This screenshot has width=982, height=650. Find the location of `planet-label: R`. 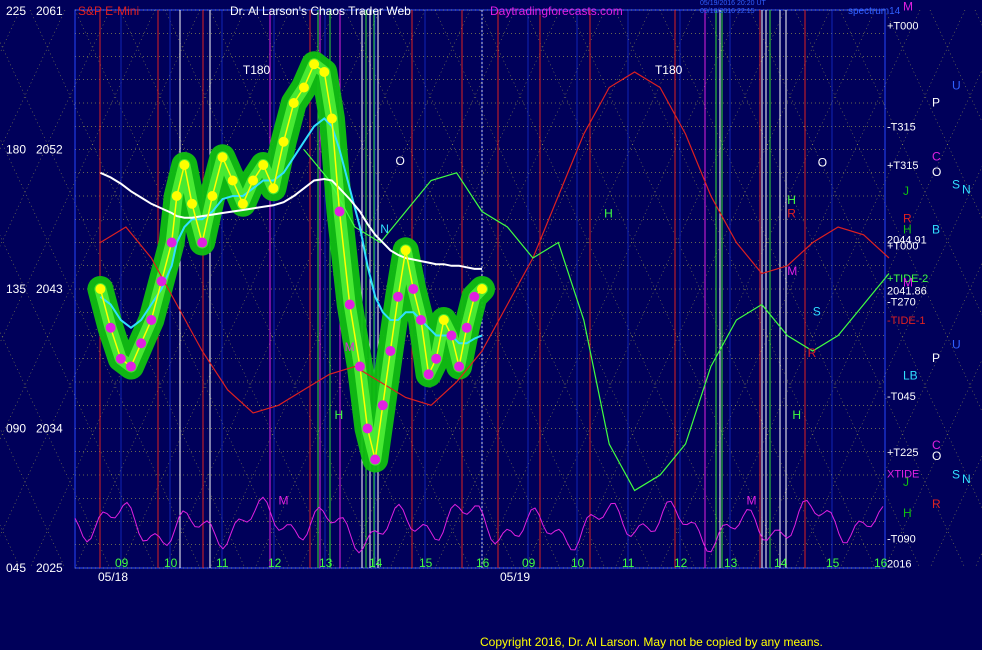

planet-label: R is located at coordinates (936, 504).